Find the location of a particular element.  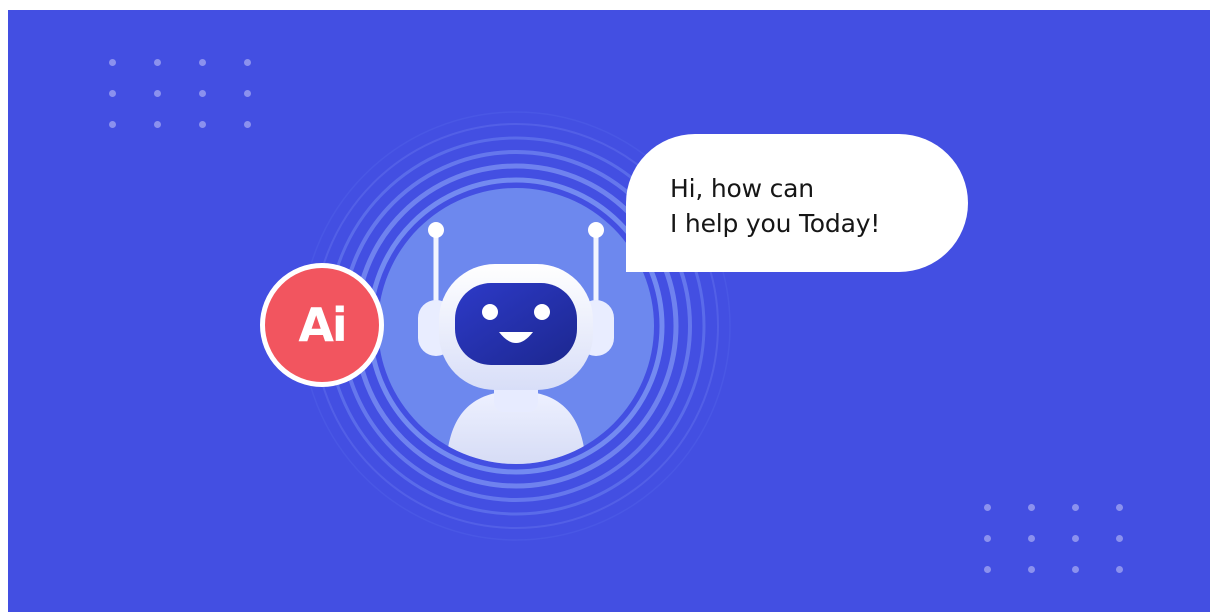

speech-line-2: I help you Today! is located at coordinates (775, 223).